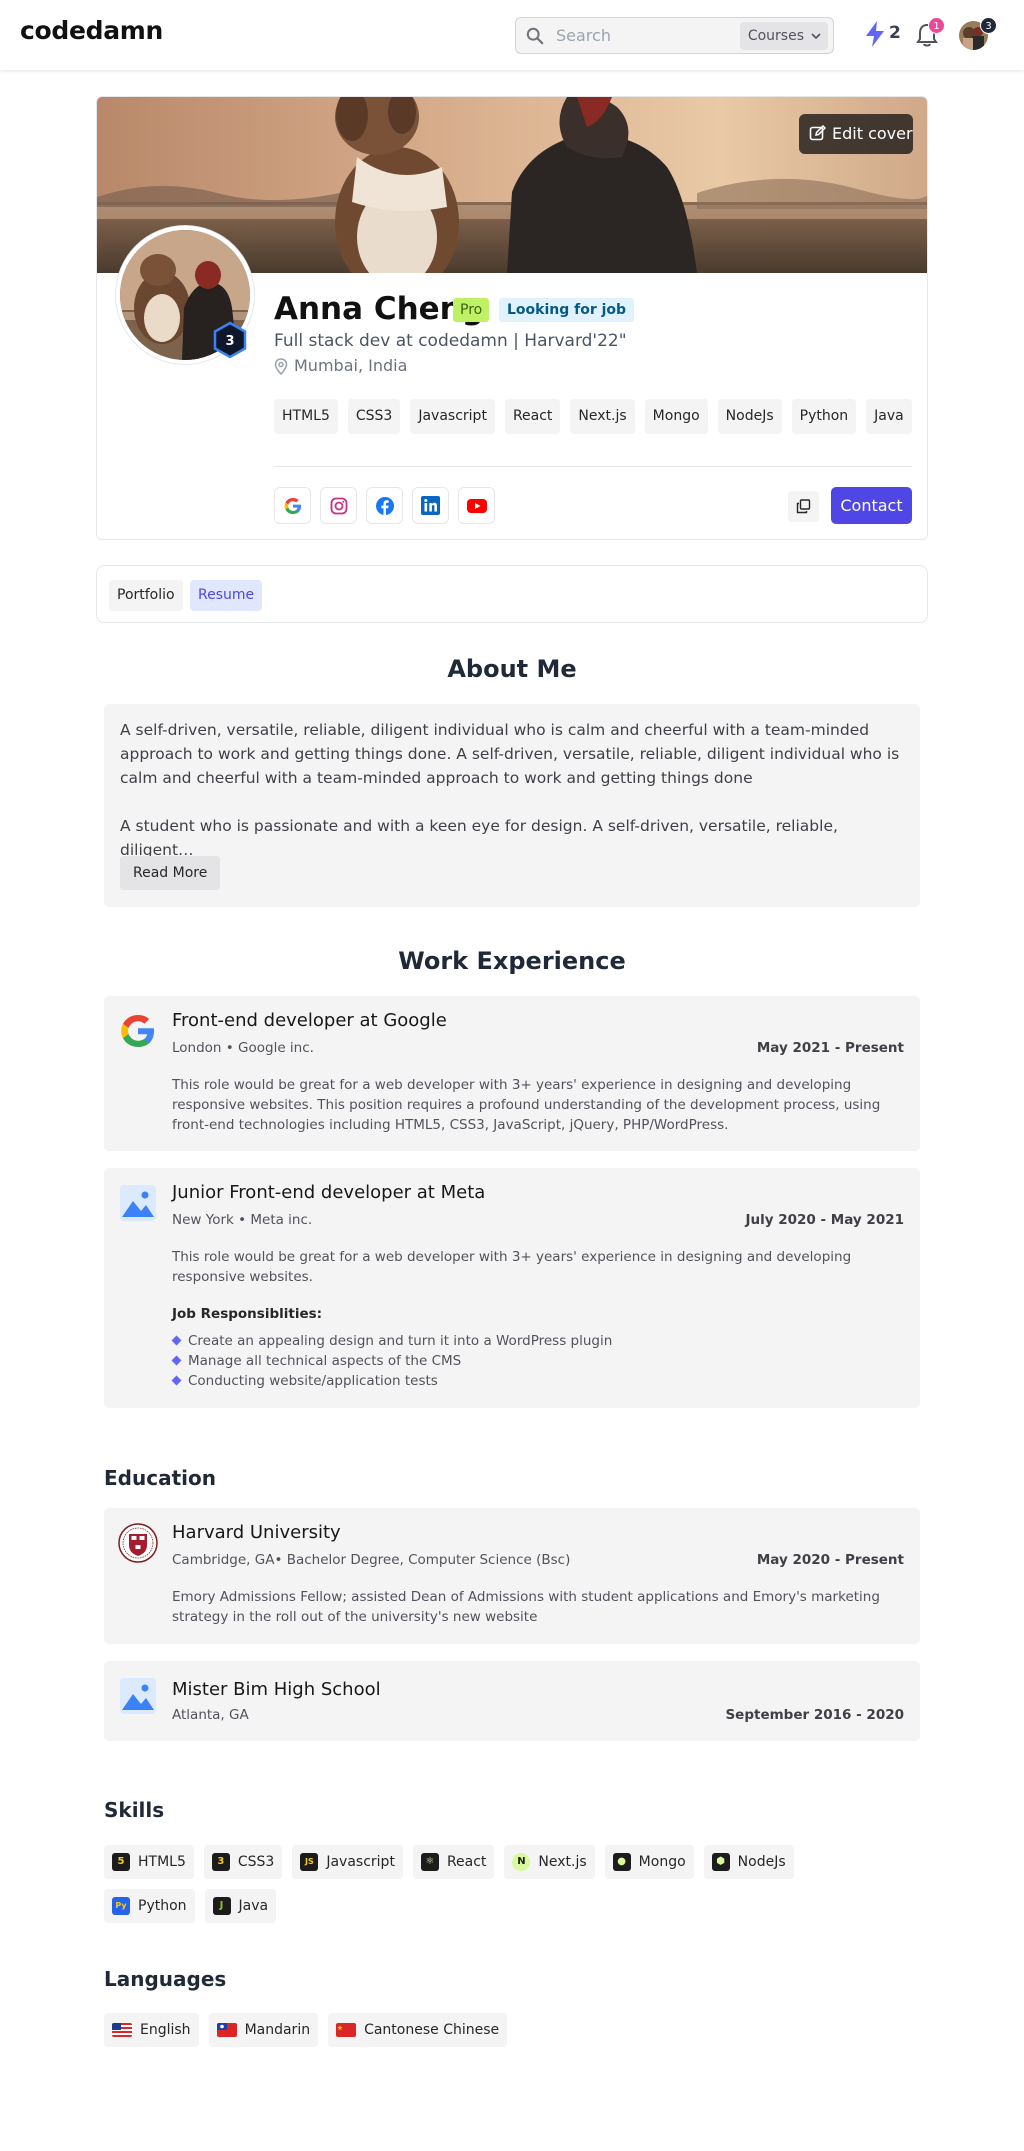 The image size is (1024, 2151). I want to click on china-flag-icon, so click(346, 2030).